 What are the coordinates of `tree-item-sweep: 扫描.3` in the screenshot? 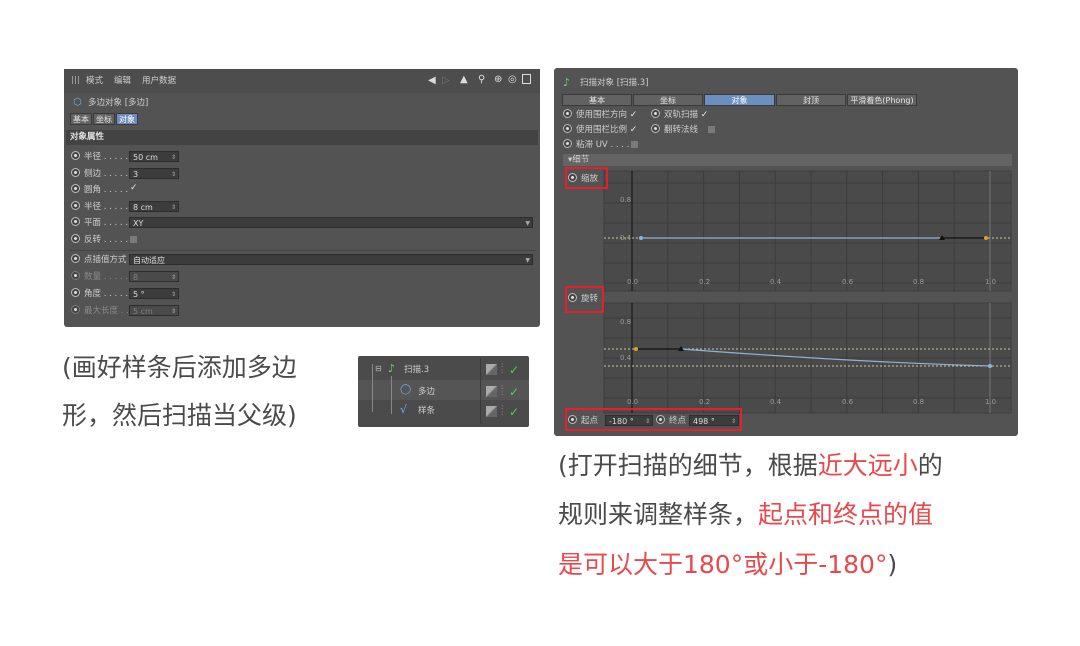 It's located at (416, 370).